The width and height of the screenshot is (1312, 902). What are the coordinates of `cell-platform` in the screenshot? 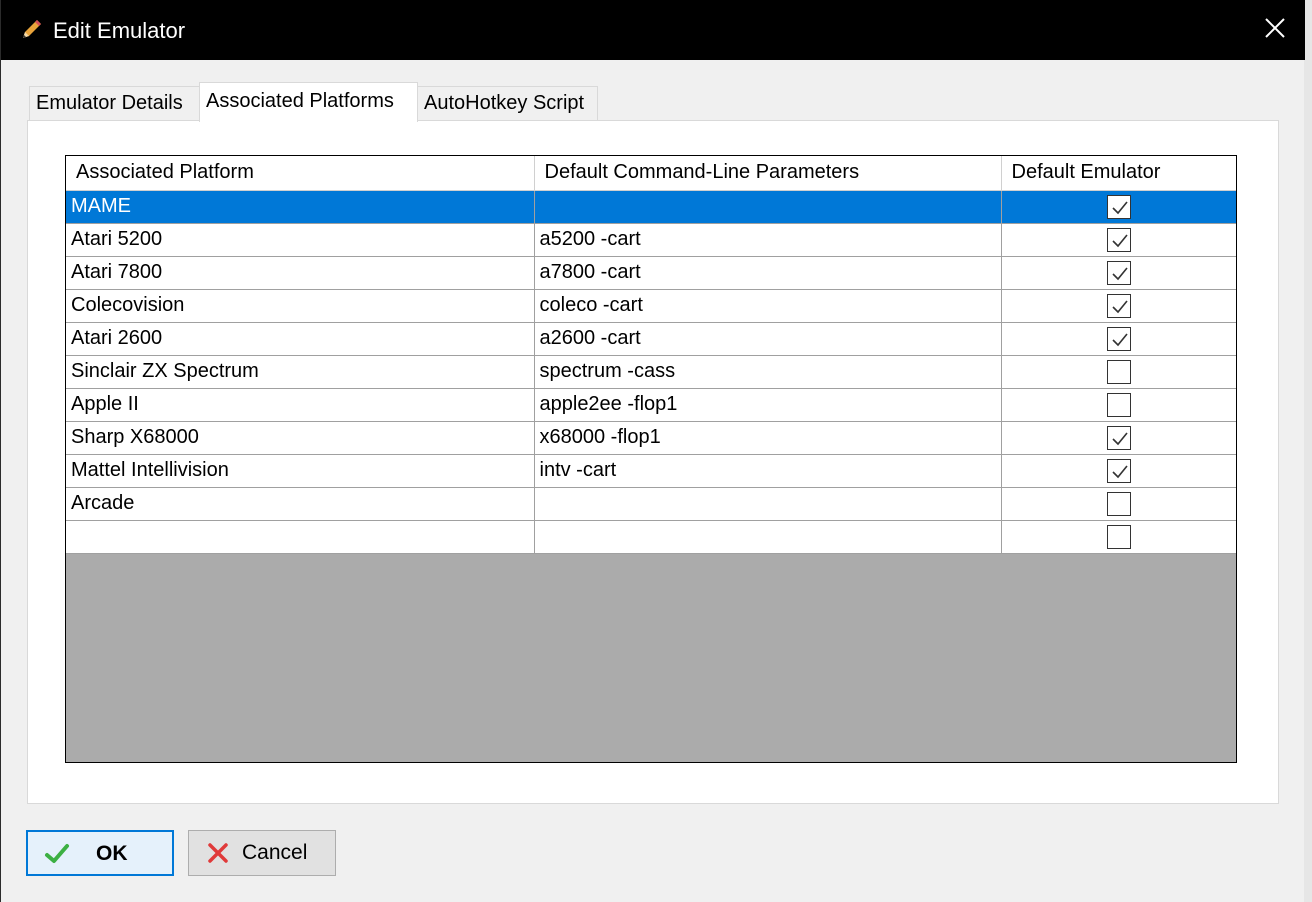 It's located at (300, 537).